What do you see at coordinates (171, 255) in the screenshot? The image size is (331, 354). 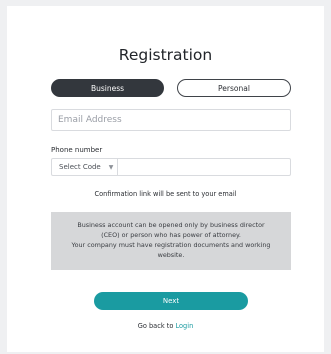 I see `notice-line: website.` at bounding box center [171, 255].